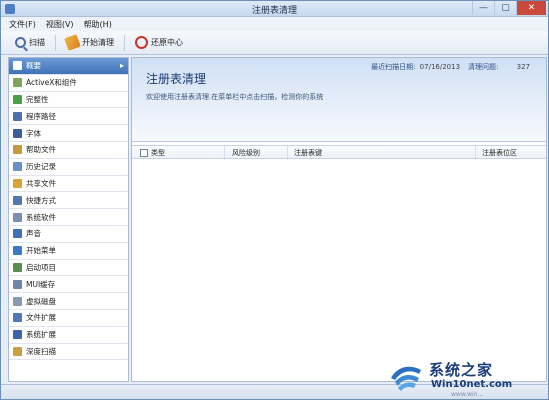  I want to click on column-type: 类型, so click(152, 153).